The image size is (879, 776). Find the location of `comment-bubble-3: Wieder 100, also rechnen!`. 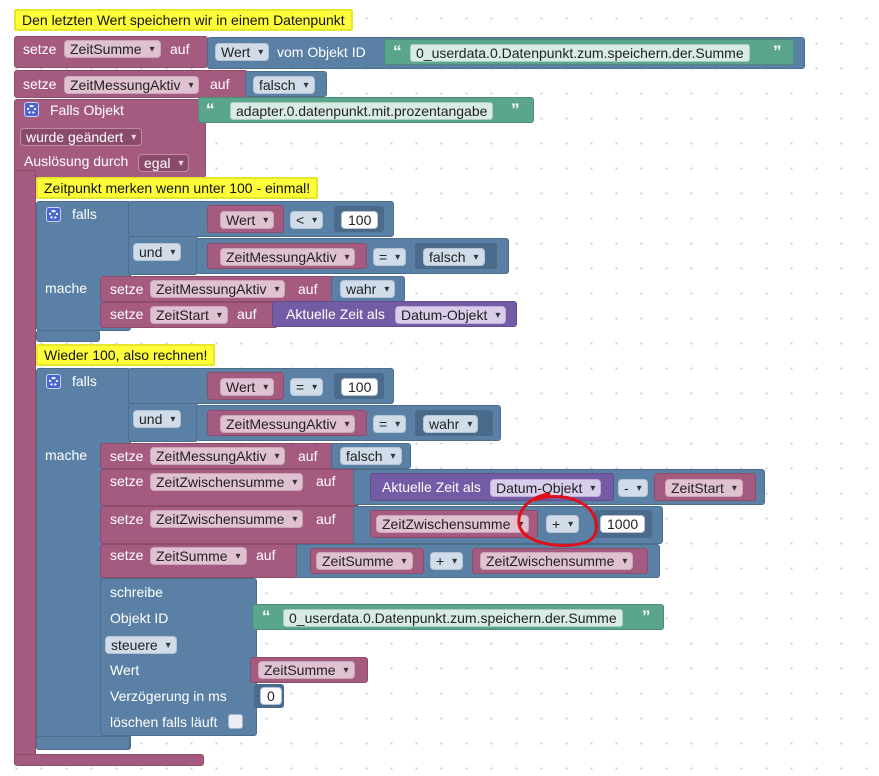

comment-bubble-3: Wieder 100, also rechnen! is located at coordinates (126, 355).